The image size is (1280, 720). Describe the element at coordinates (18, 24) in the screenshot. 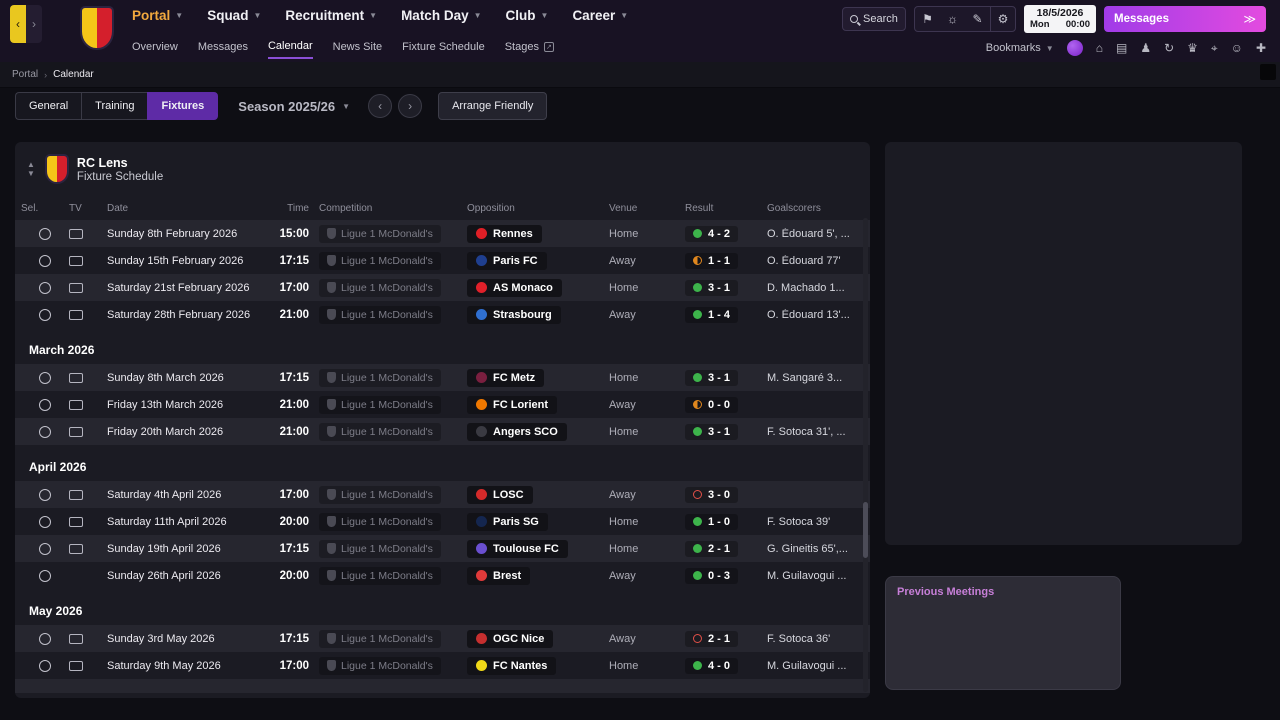

I see `back-button: ‹` at that location.